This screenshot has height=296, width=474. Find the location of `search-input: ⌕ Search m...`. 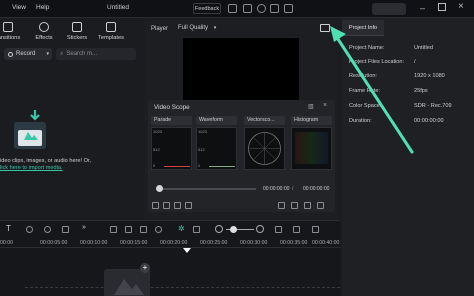

search-input: ⌕ Search m... is located at coordinates (96, 54).